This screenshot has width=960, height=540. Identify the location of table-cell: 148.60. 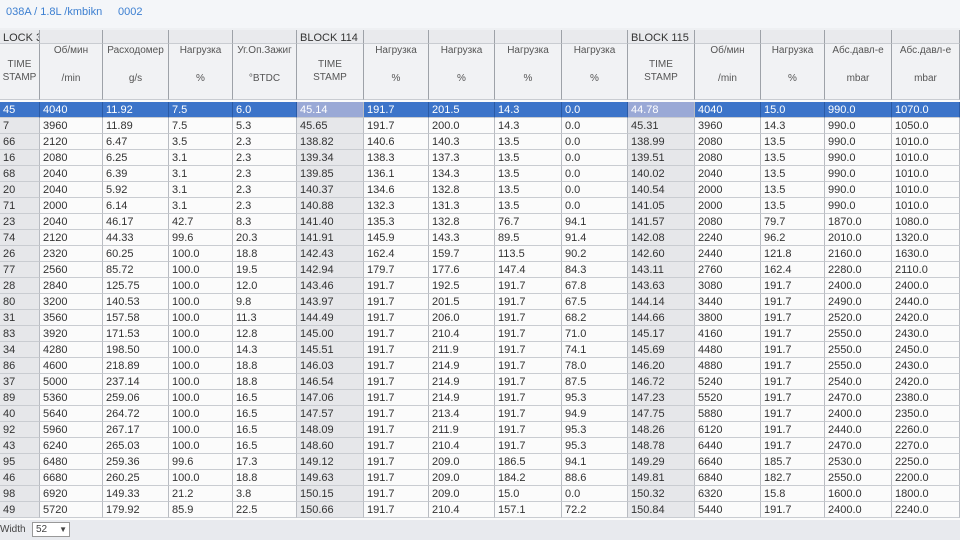
(330, 446).